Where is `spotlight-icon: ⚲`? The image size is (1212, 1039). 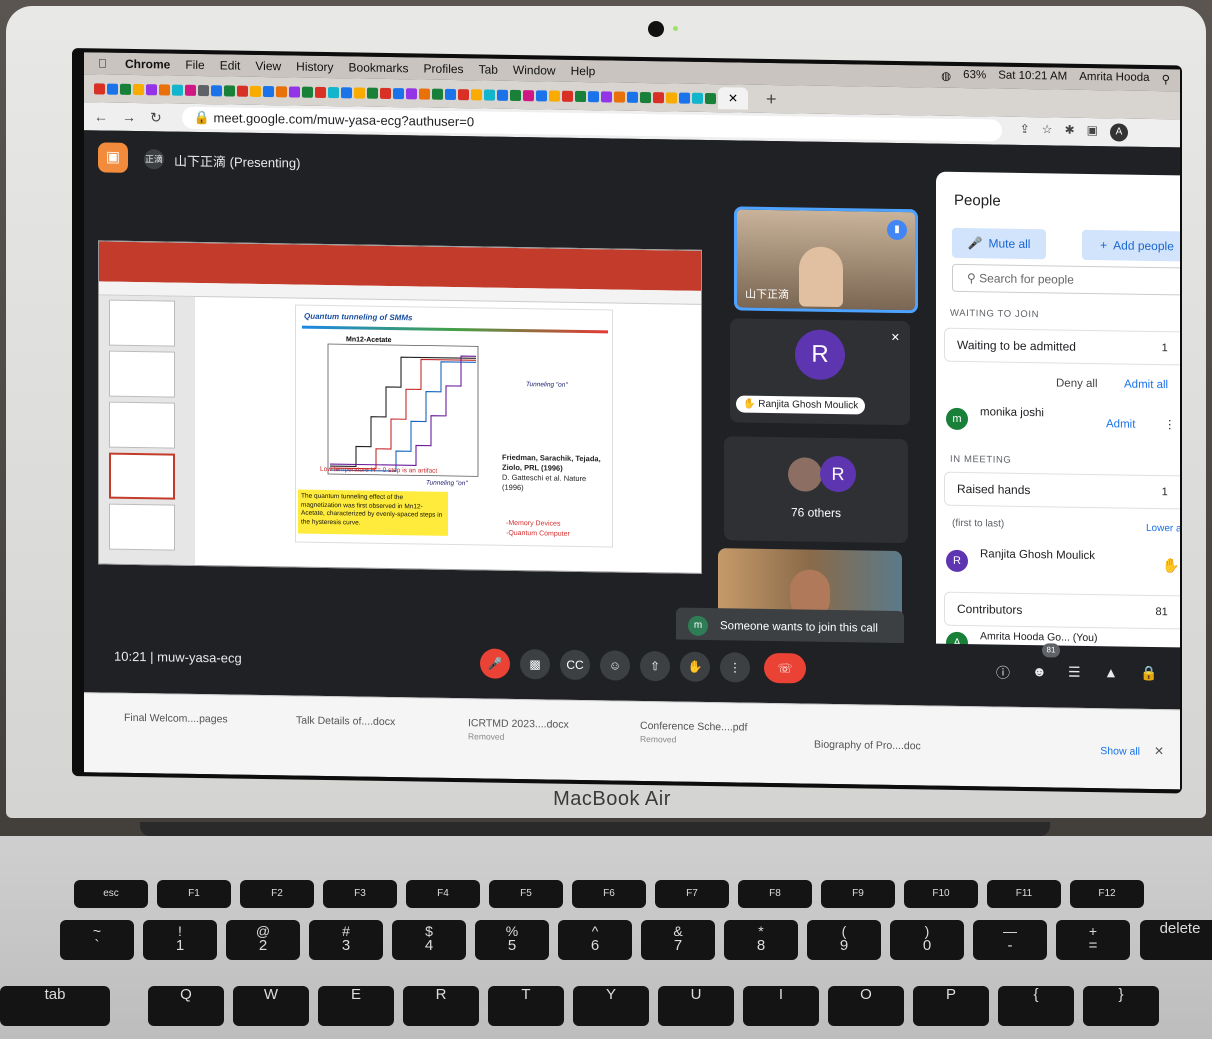 spotlight-icon: ⚲ is located at coordinates (1166, 79).